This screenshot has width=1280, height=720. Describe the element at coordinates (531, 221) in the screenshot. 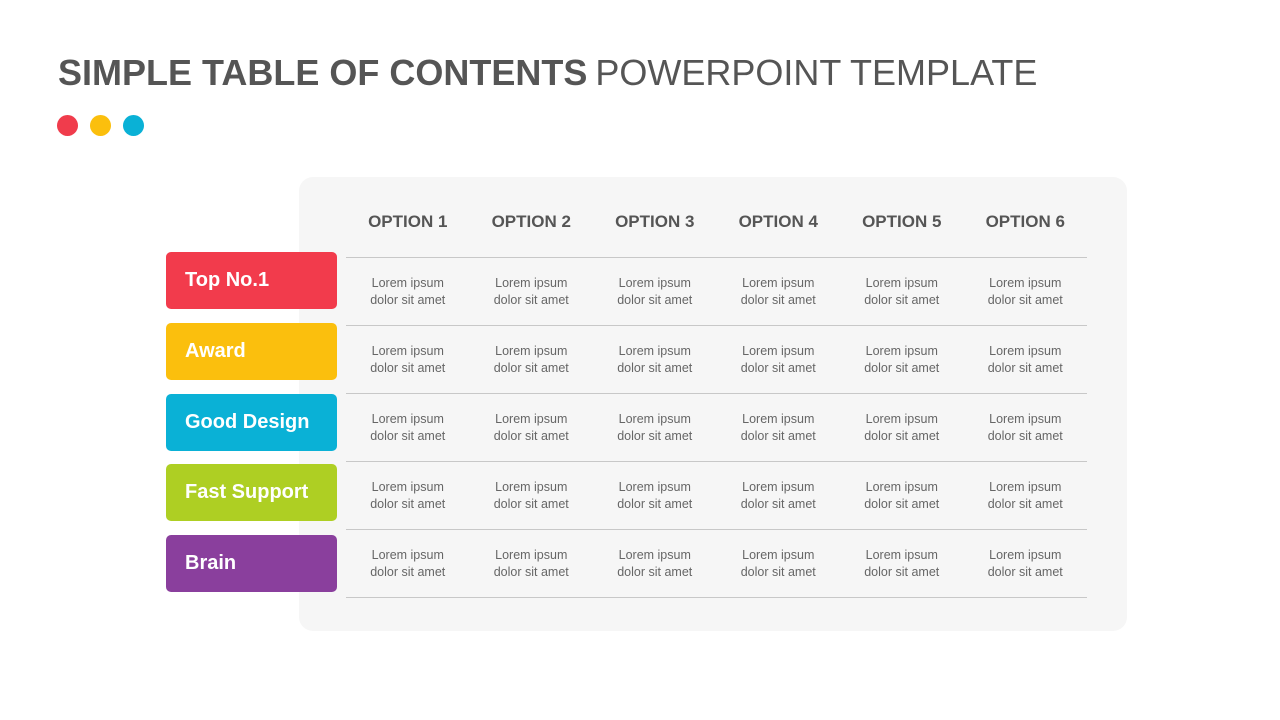

I see `column-header: OPTION 2` at that location.